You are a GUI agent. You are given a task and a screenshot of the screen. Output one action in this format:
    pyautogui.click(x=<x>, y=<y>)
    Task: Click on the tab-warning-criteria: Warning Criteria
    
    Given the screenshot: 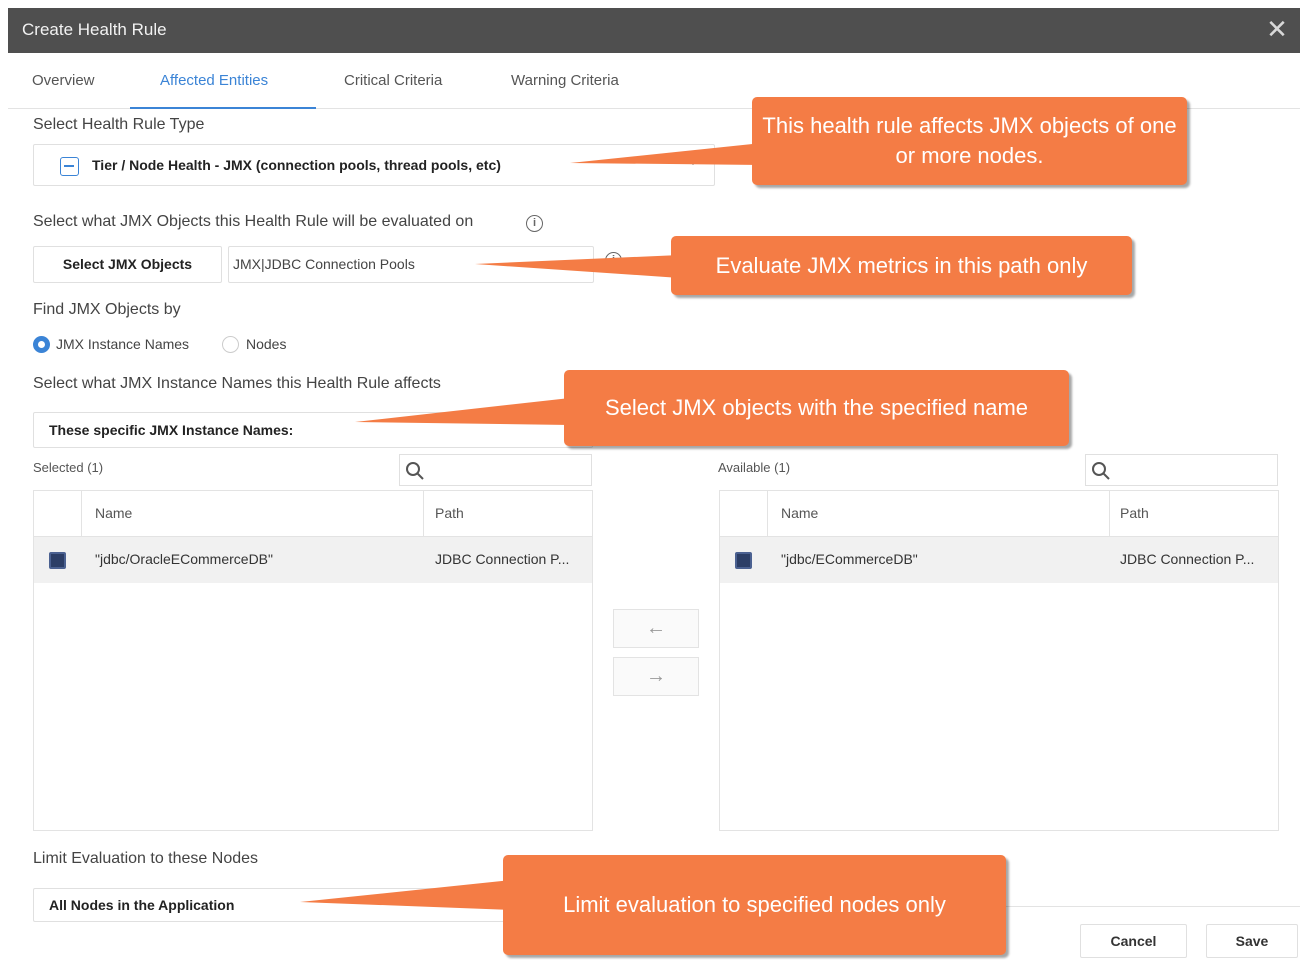 What is the action you would take?
    pyautogui.click(x=565, y=81)
    